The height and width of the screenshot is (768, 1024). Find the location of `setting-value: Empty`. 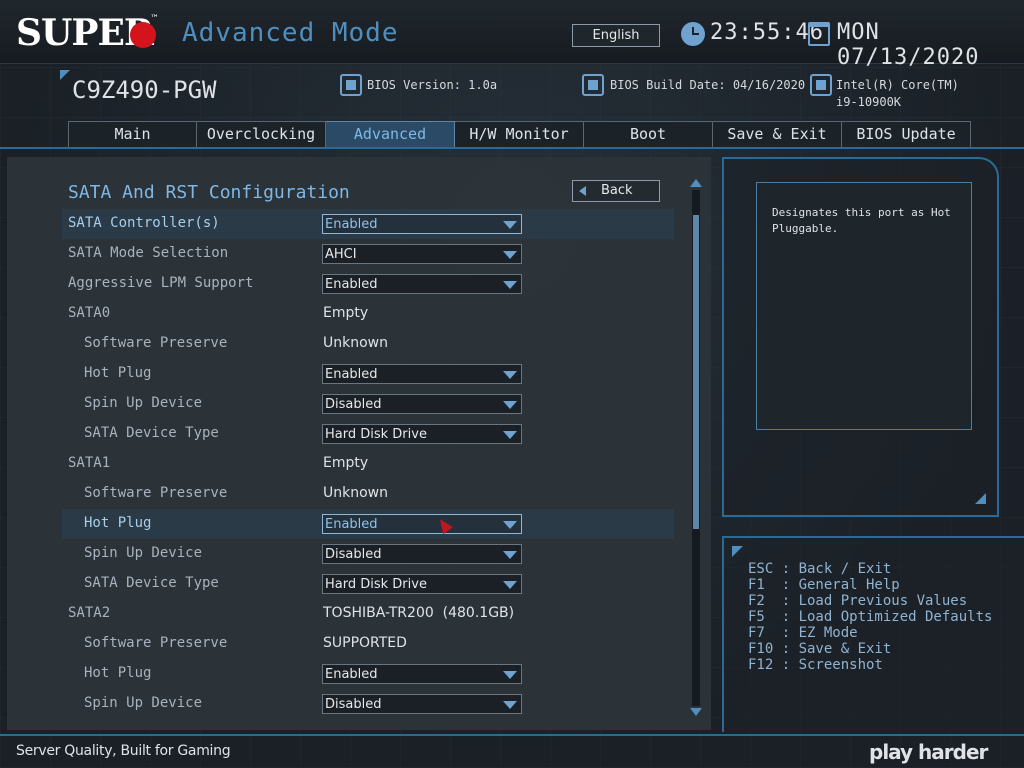

setting-value: Empty is located at coordinates (346, 313).